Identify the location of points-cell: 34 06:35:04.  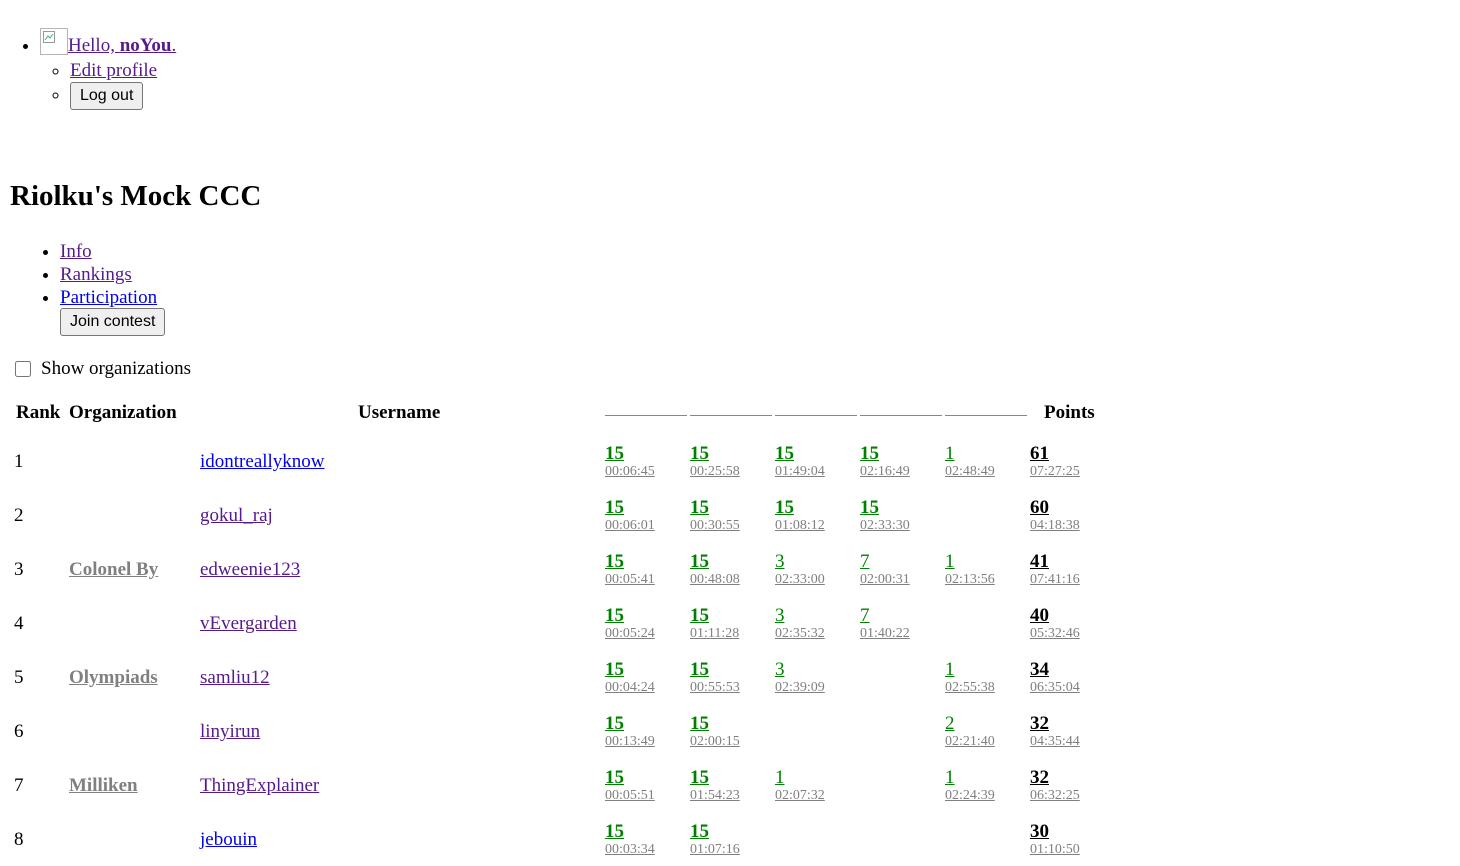
(1055, 678).